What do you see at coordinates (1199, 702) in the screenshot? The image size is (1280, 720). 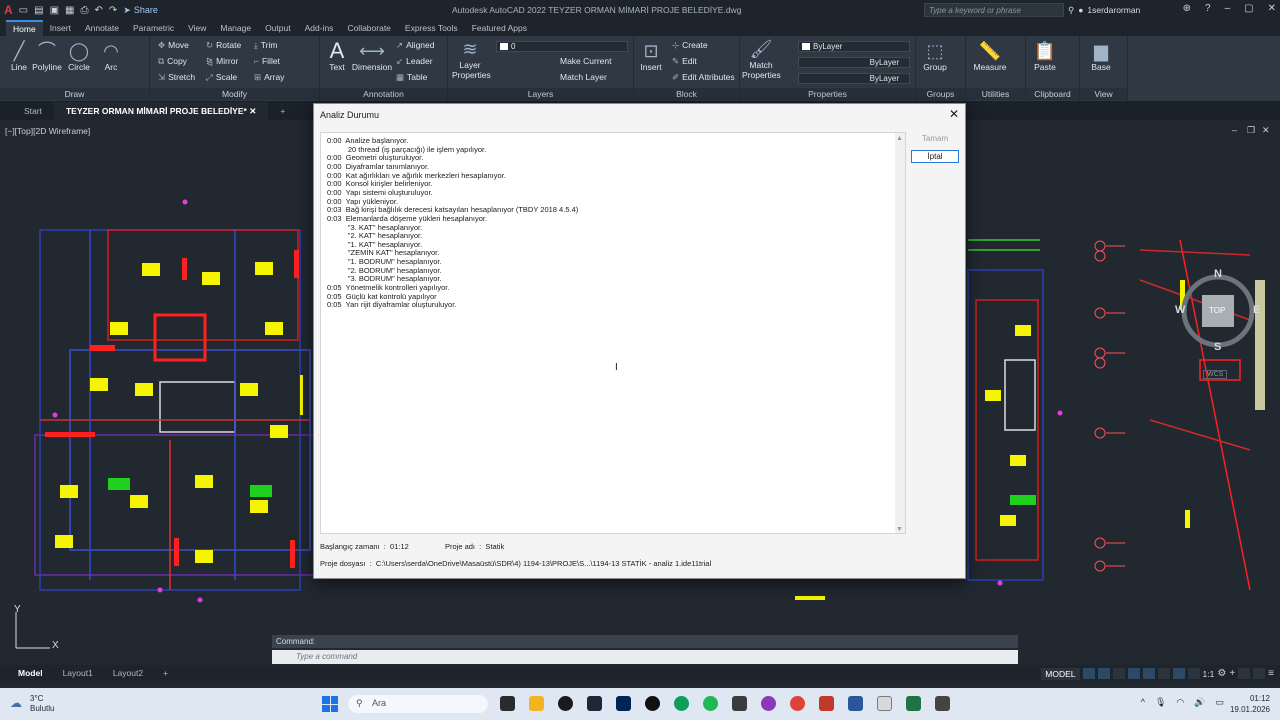 I see `volume-icon: 🔊` at bounding box center [1199, 702].